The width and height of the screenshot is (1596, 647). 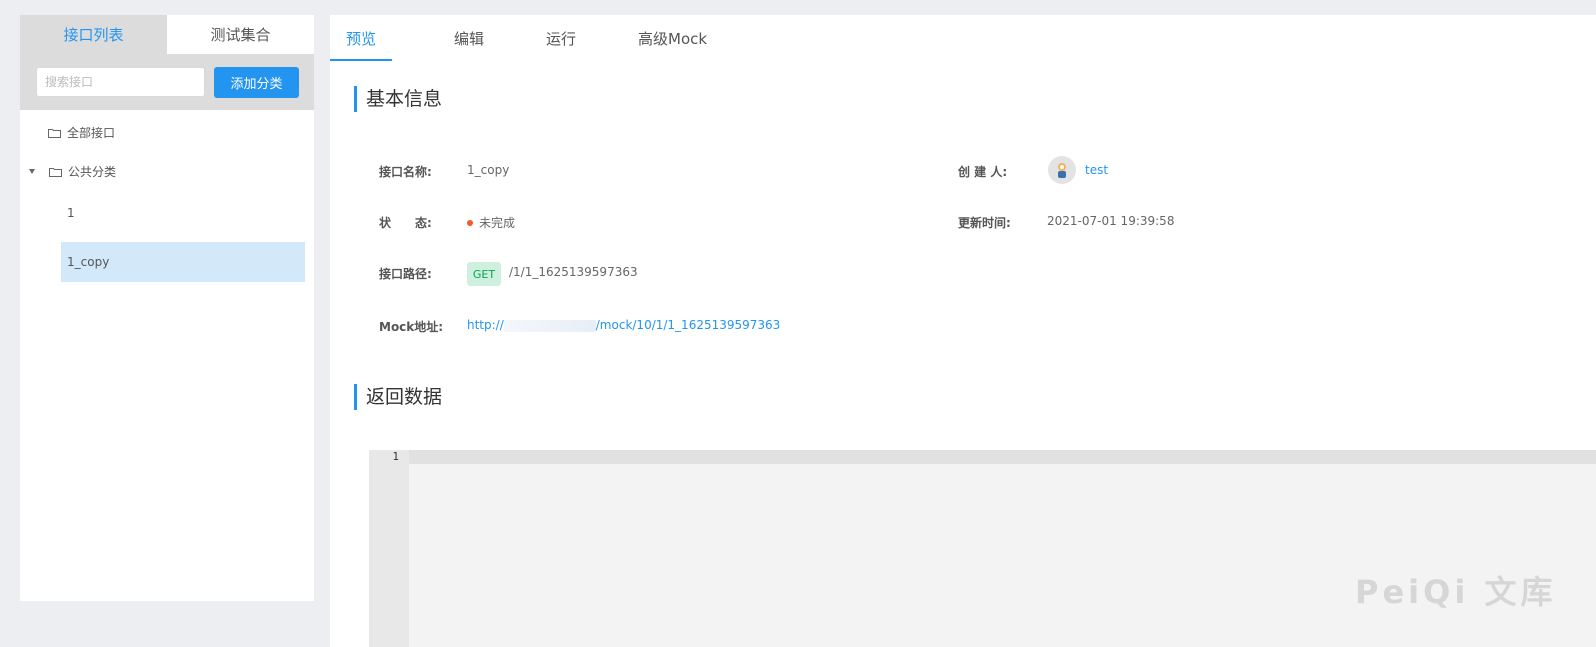 What do you see at coordinates (411, 327) in the screenshot?
I see `mock-address-label: Mock地址:` at bounding box center [411, 327].